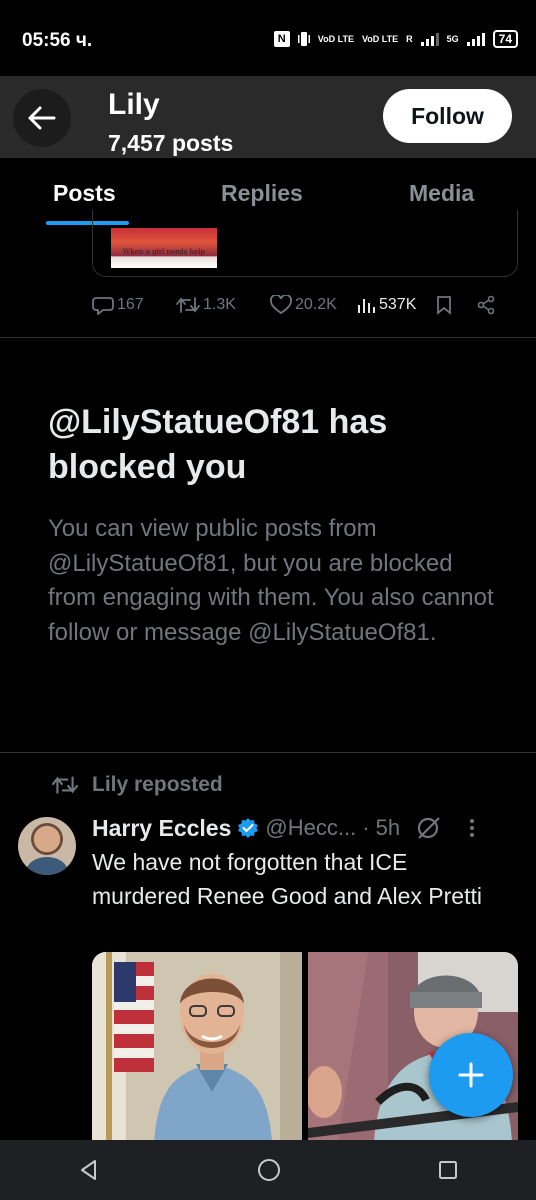  Describe the element at coordinates (281, 39) in the screenshot. I see `nfc-icon: N` at that location.